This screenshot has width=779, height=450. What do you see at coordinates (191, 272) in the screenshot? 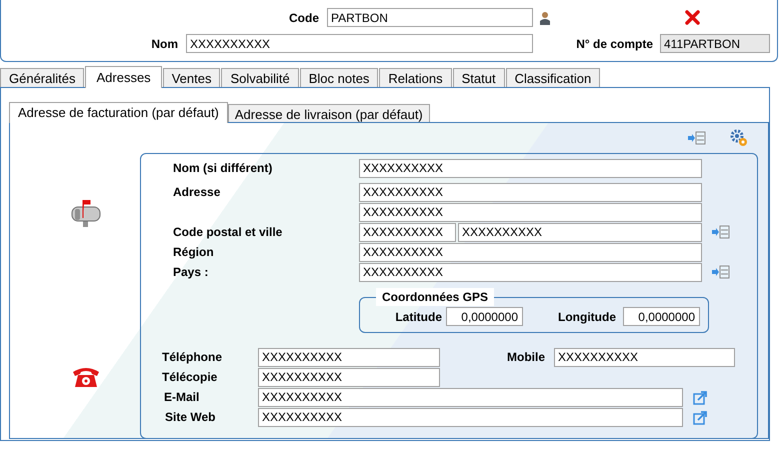
I see `field-label: Pays :` at bounding box center [191, 272].